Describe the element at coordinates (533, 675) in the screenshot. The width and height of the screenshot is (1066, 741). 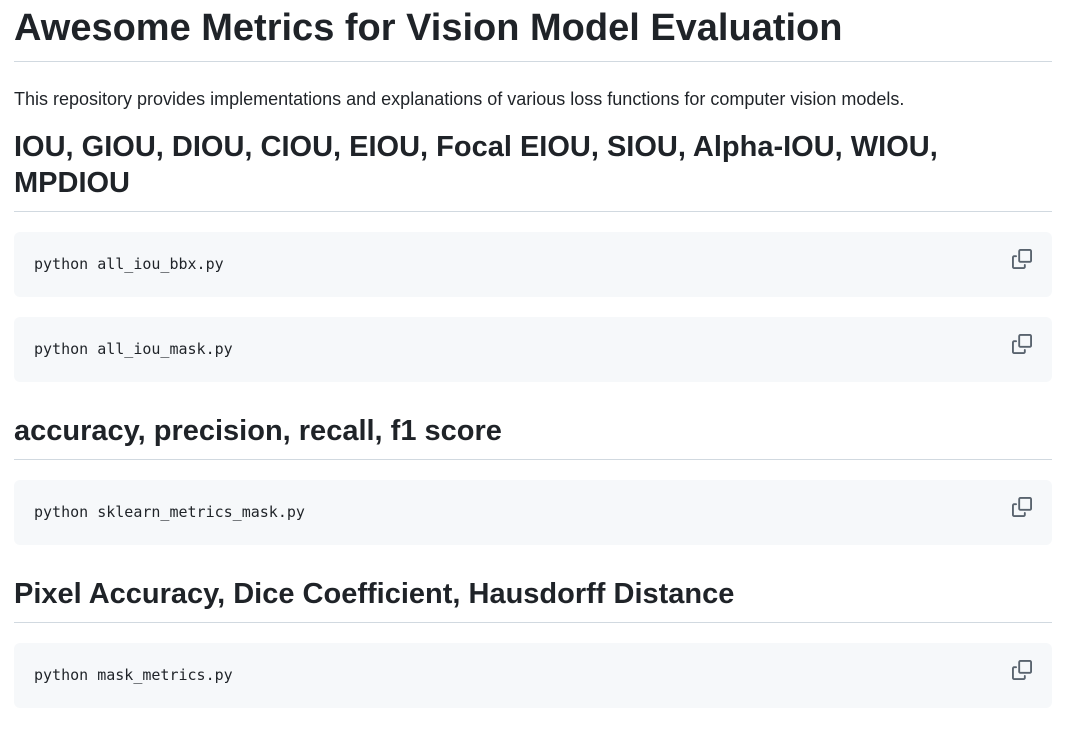
I see `code-block: python mask_metrics.py` at that location.